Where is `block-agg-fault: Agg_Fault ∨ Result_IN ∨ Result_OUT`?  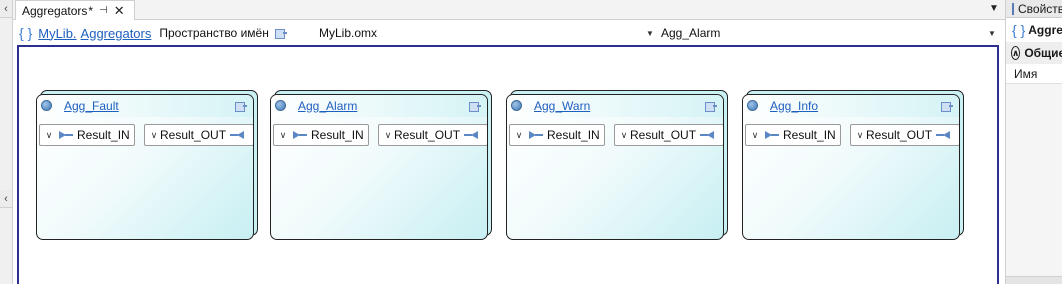
block-agg-fault: Agg_Fault ∨ Result_IN ∨ Result_OUT is located at coordinates (147, 165).